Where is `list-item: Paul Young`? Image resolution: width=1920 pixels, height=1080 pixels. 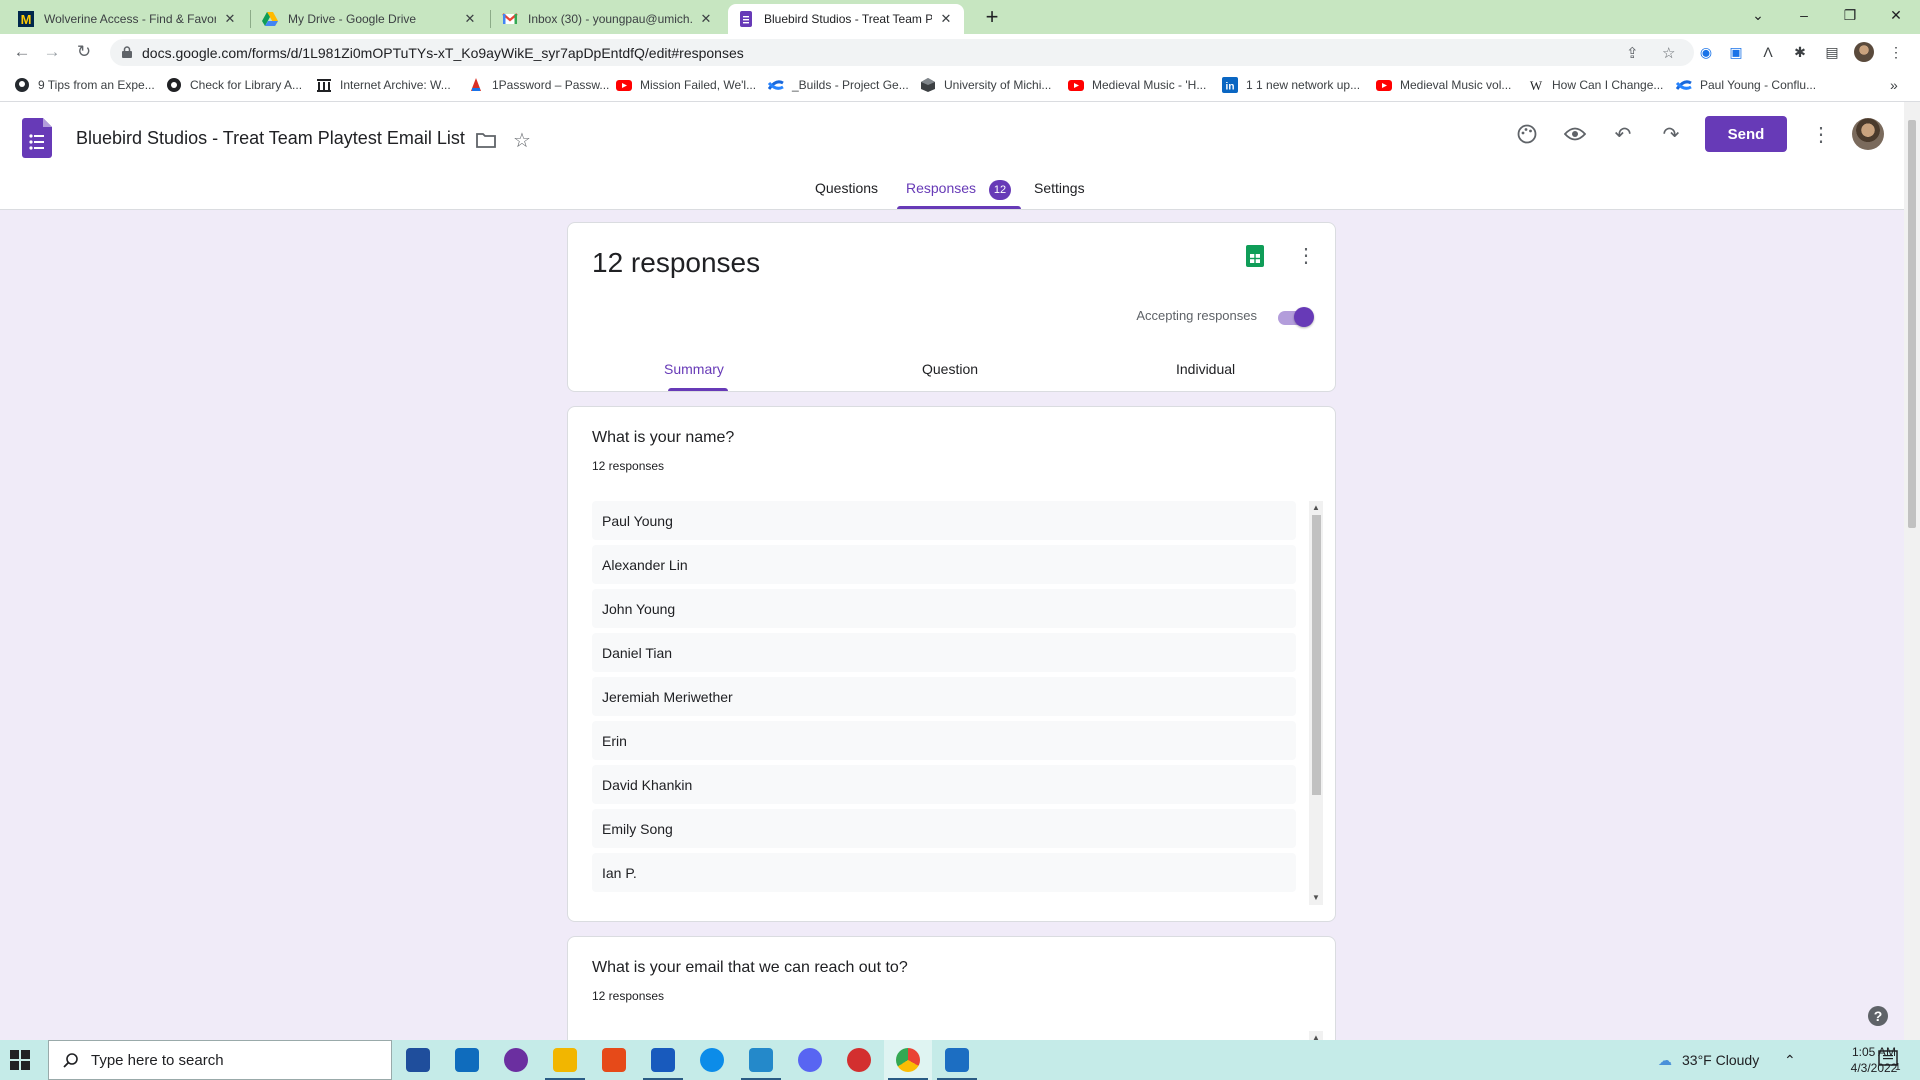
list-item: Paul Young is located at coordinates (944, 520).